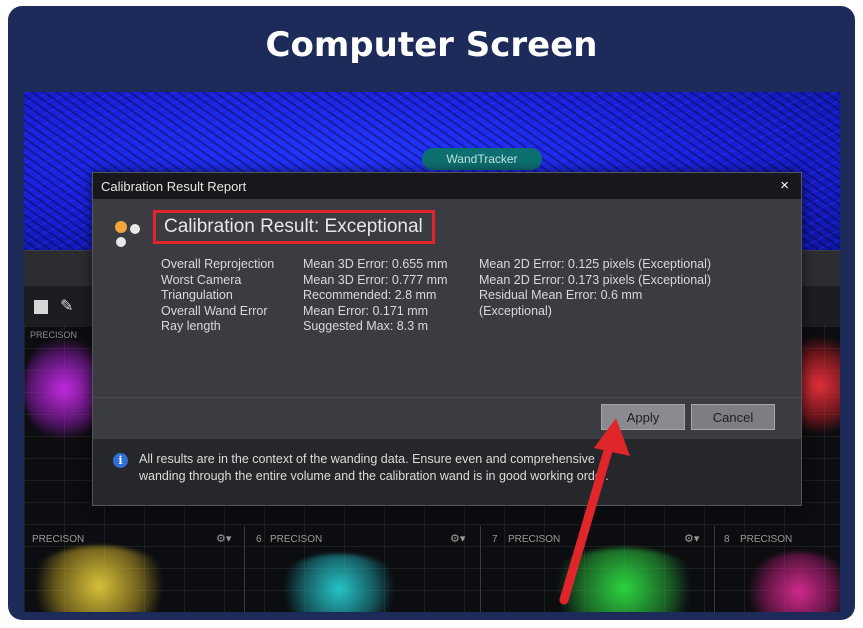  Describe the element at coordinates (727, 539) in the screenshot. I see `camera-number: 8` at that location.